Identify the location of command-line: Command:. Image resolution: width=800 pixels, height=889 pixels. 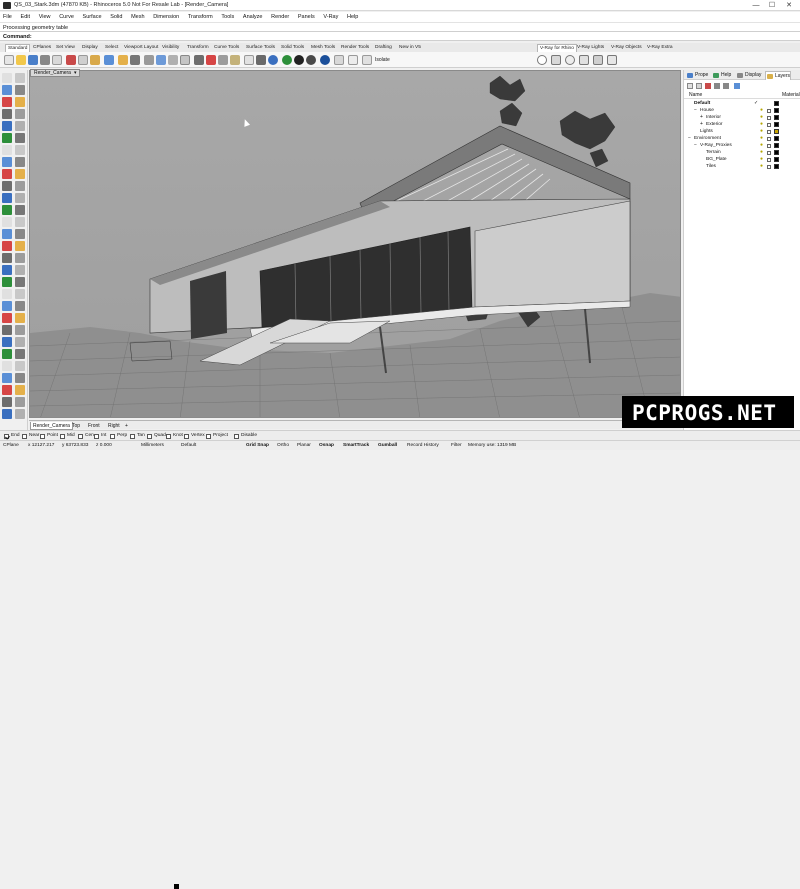
(400, 36).